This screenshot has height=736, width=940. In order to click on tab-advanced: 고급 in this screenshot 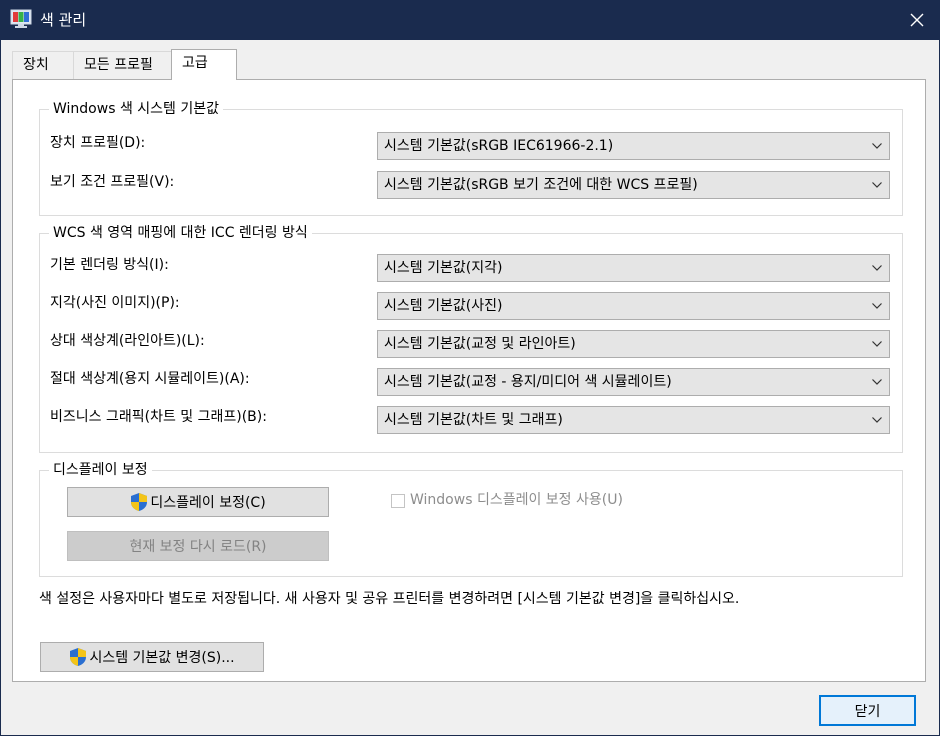, I will do `click(204, 64)`.